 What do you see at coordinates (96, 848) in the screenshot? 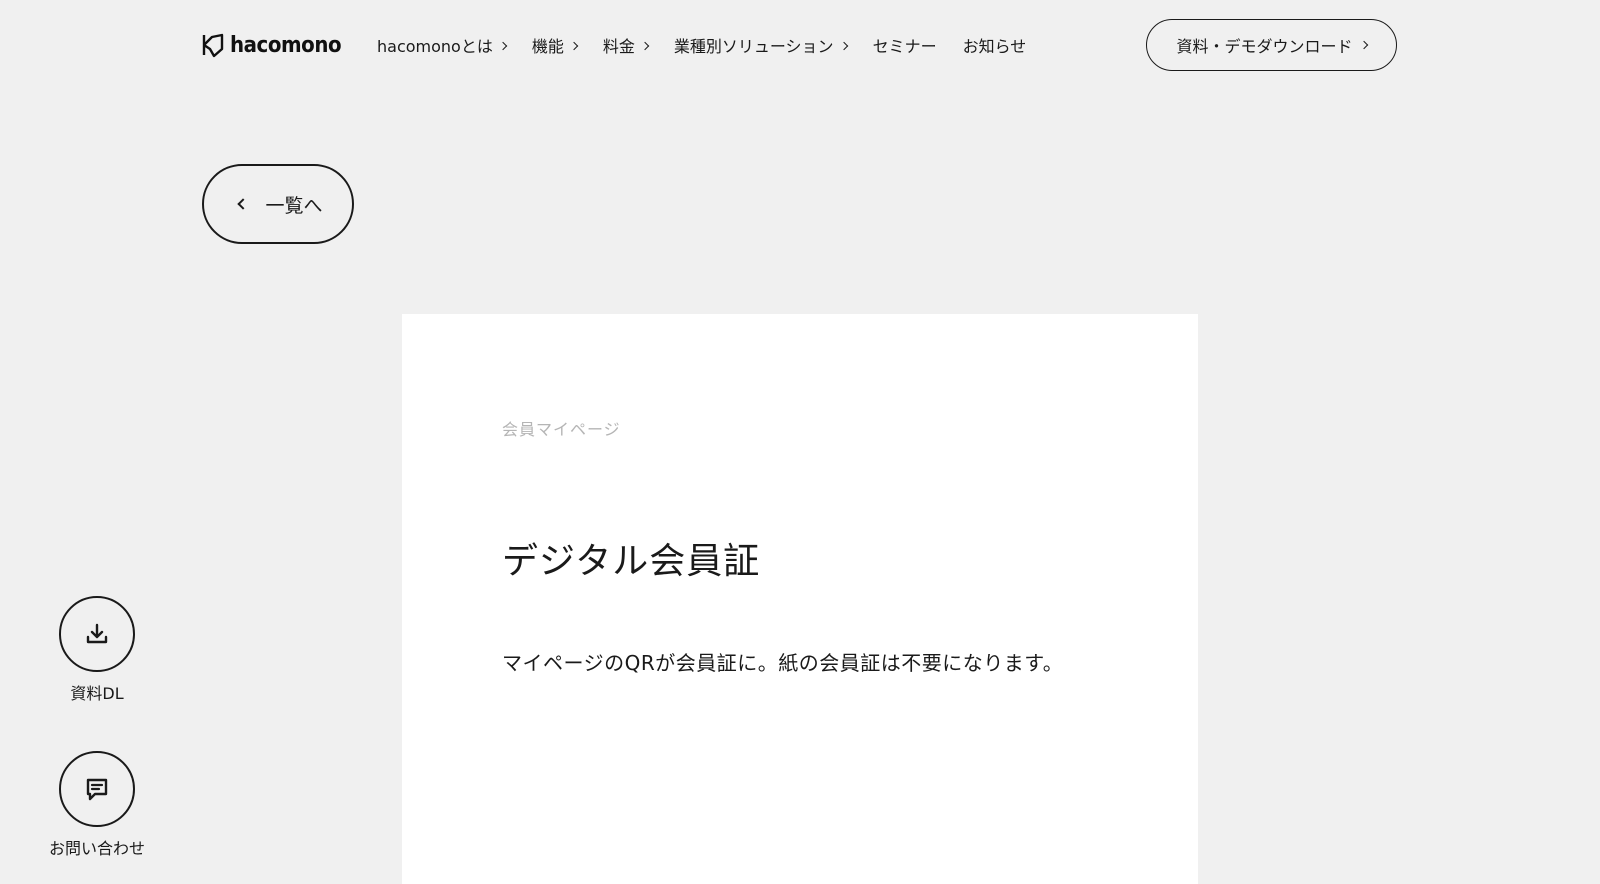
I see `floating-contact-label: お問い合わせ` at bounding box center [96, 848].